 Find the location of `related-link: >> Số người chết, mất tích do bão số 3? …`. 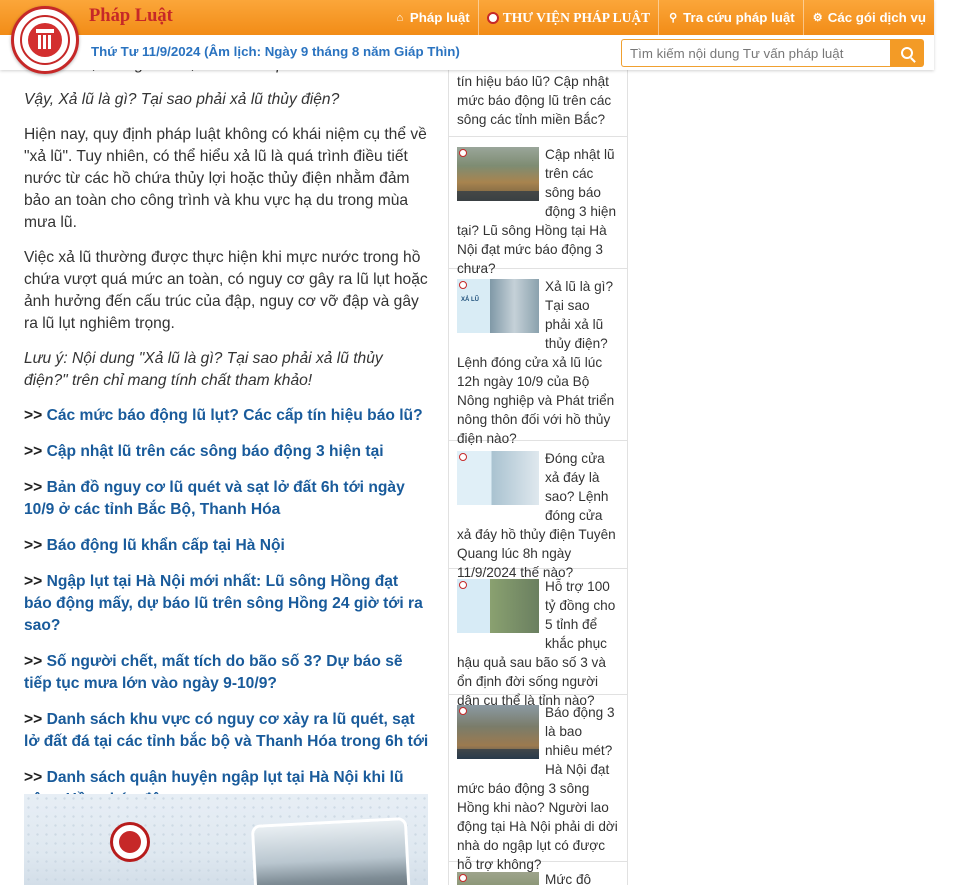

related-link: >> Số người chết, mất tích do bão số 3? … is located at coordinates (226, 673).